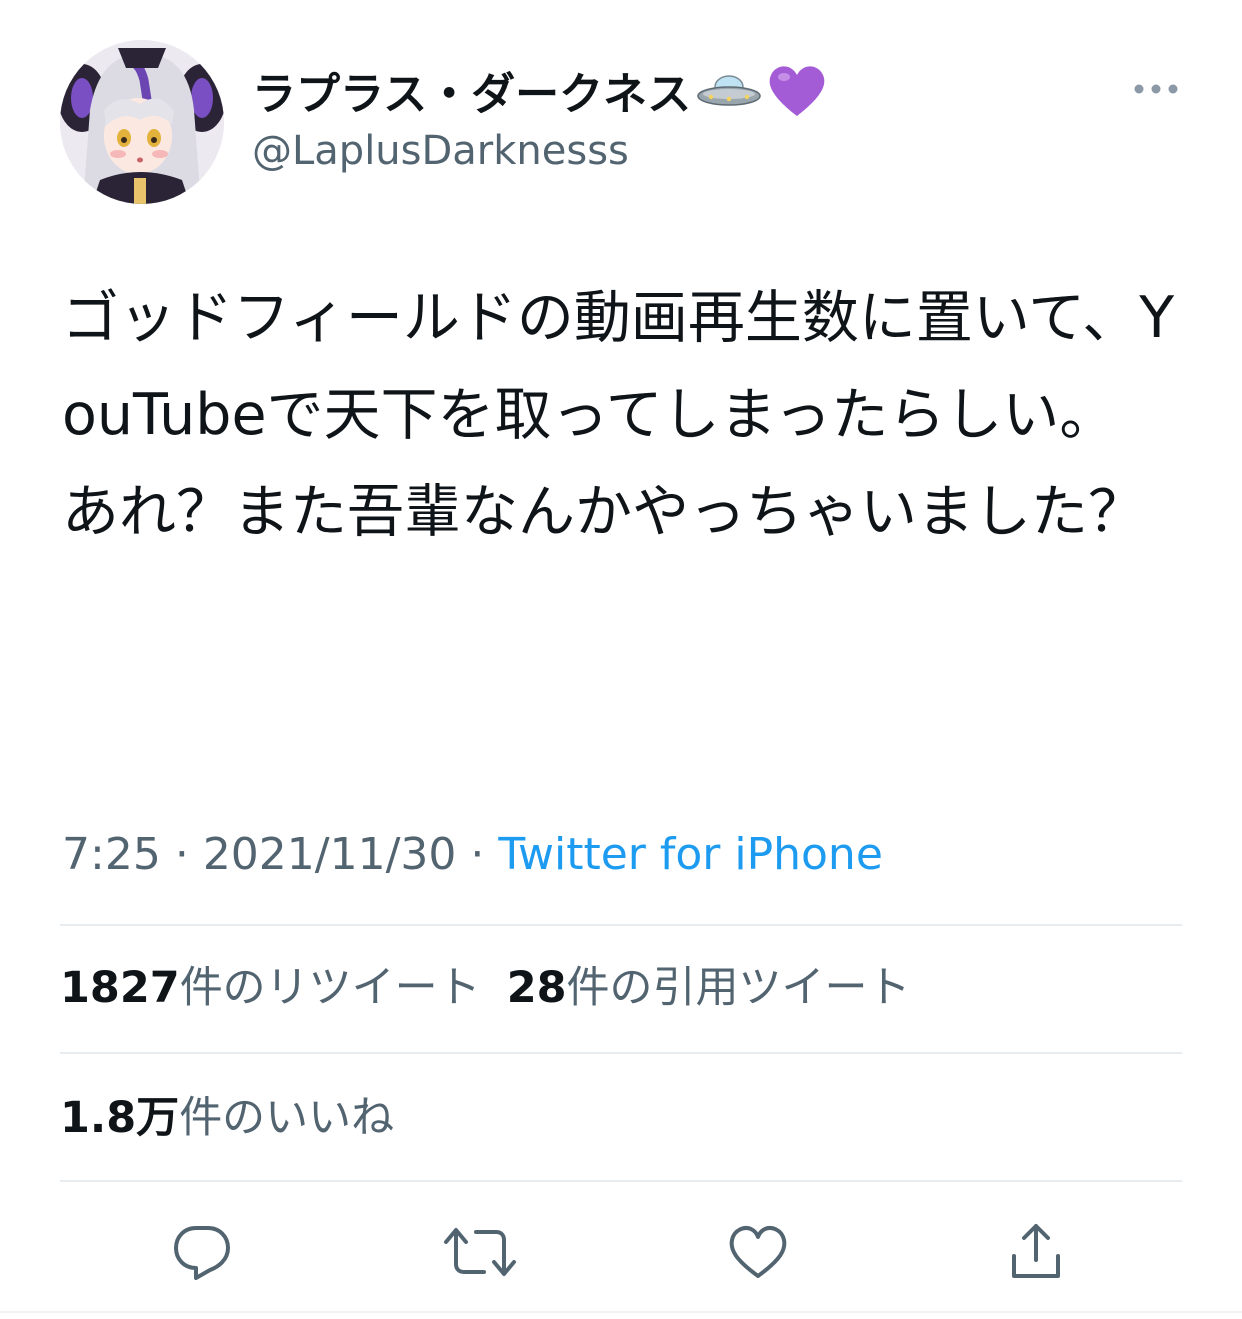 The width and height of the screenshot is (1242, 1319). I want to click on author-handle: @LaplusDarknesss, so click(440, 151).